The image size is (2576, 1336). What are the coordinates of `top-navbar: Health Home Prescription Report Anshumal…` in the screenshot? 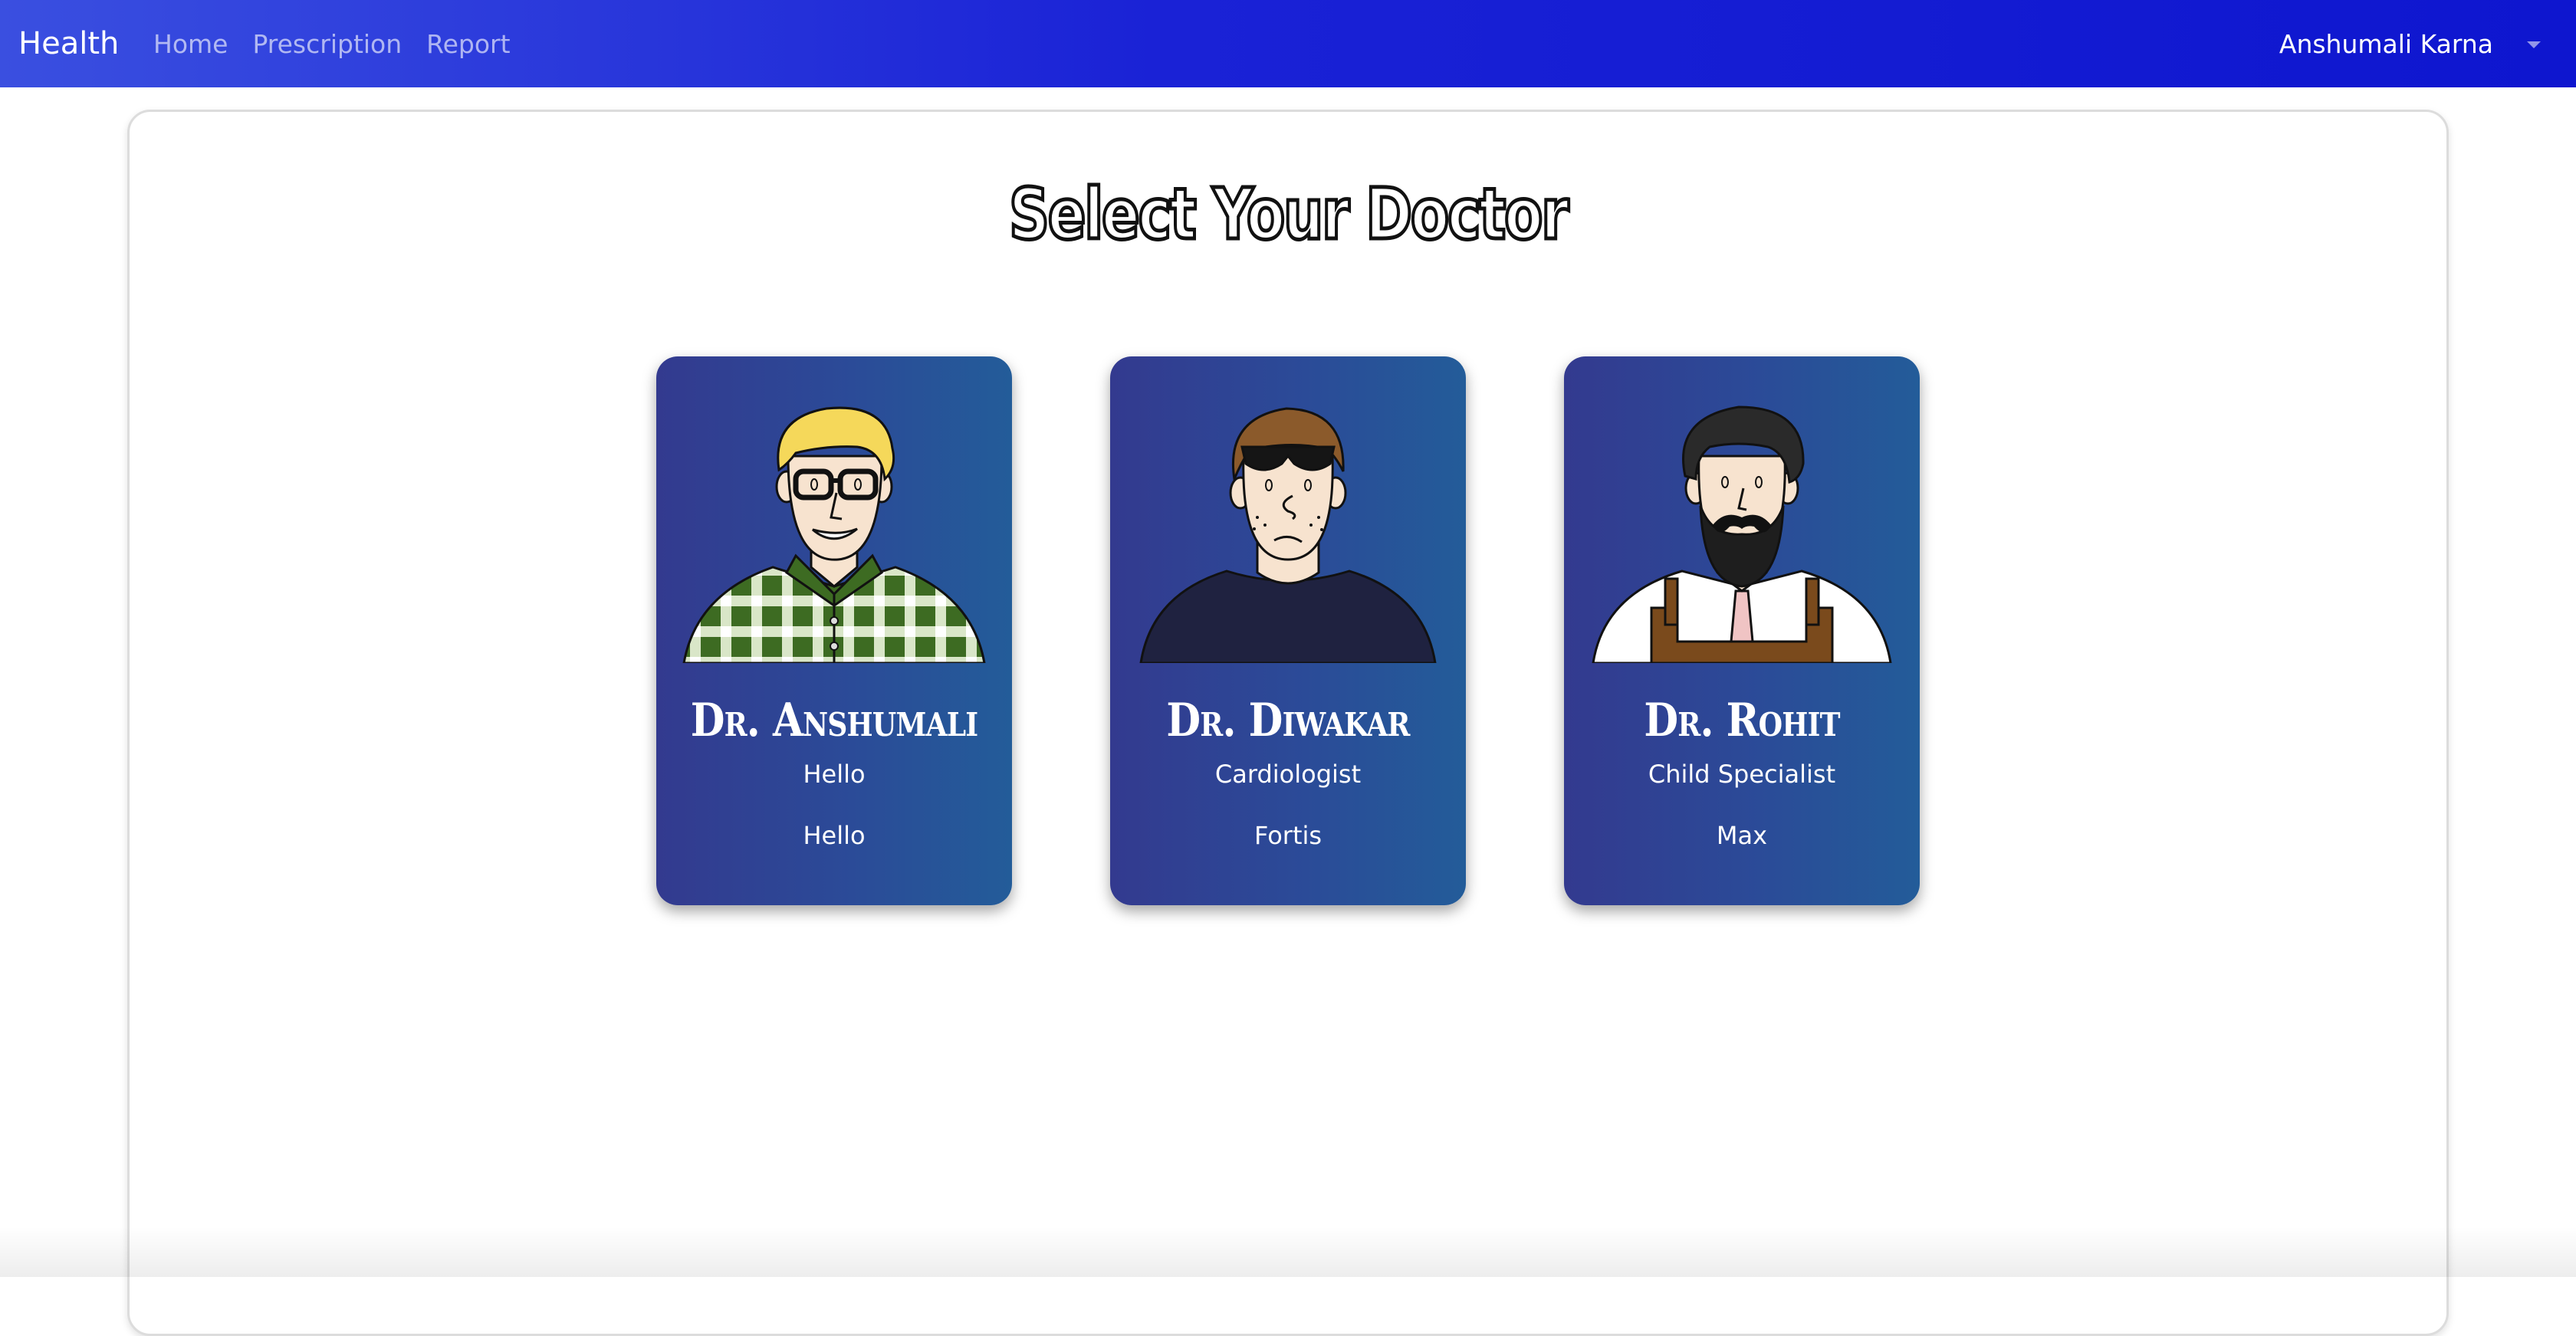 It's located at (1288, 44).